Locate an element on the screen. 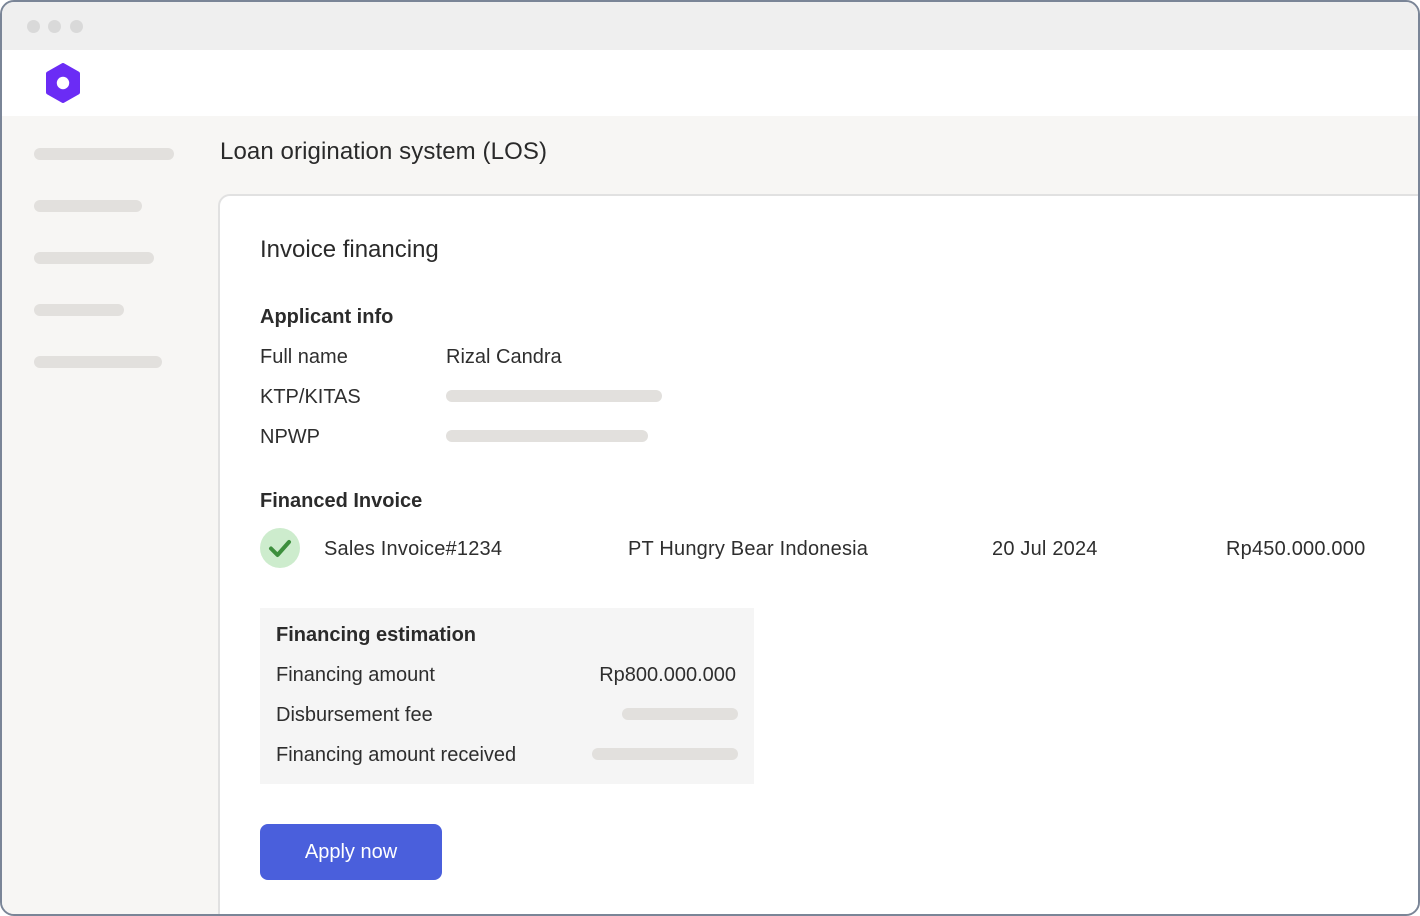 The image size is (1420, 916). ktp-kitas-value-placeholder is located at coordinates (554, 396).